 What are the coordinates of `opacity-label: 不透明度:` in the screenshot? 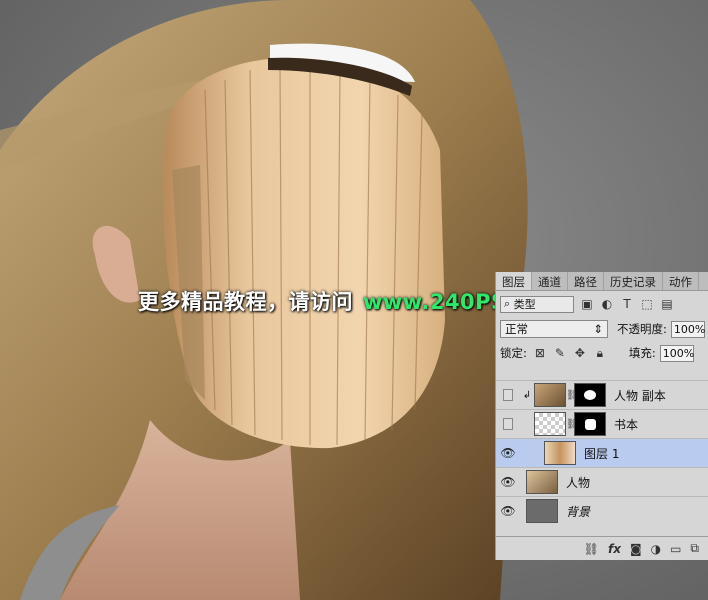 It's located at (642, 329).